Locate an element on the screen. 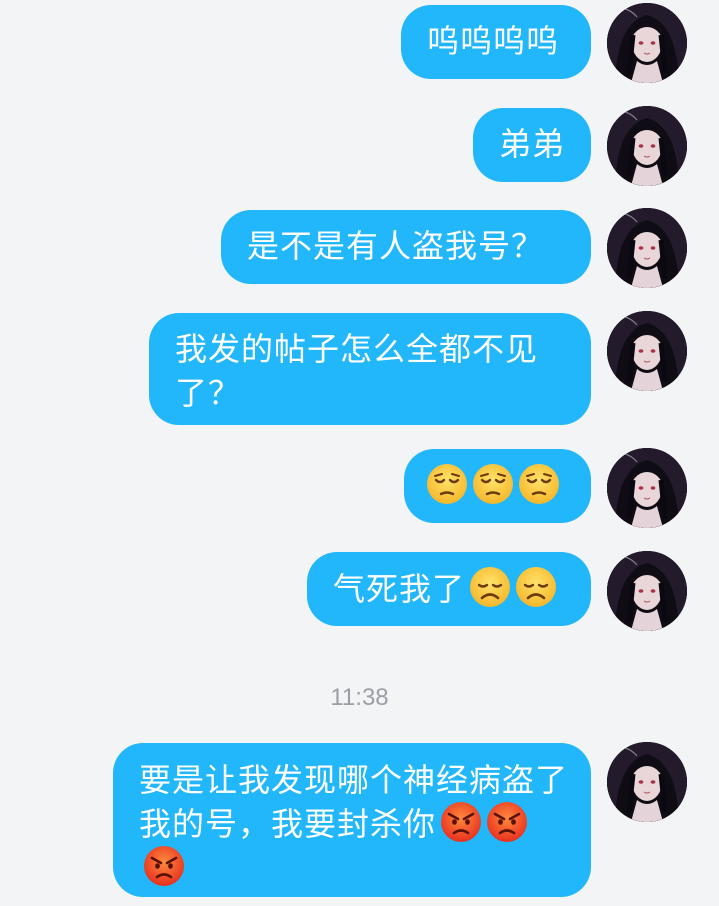 Image resolution: width=719 pixels, height=906 pixels. message-text: 是不是有人盗我号？ is located at coordinates (396, 246).